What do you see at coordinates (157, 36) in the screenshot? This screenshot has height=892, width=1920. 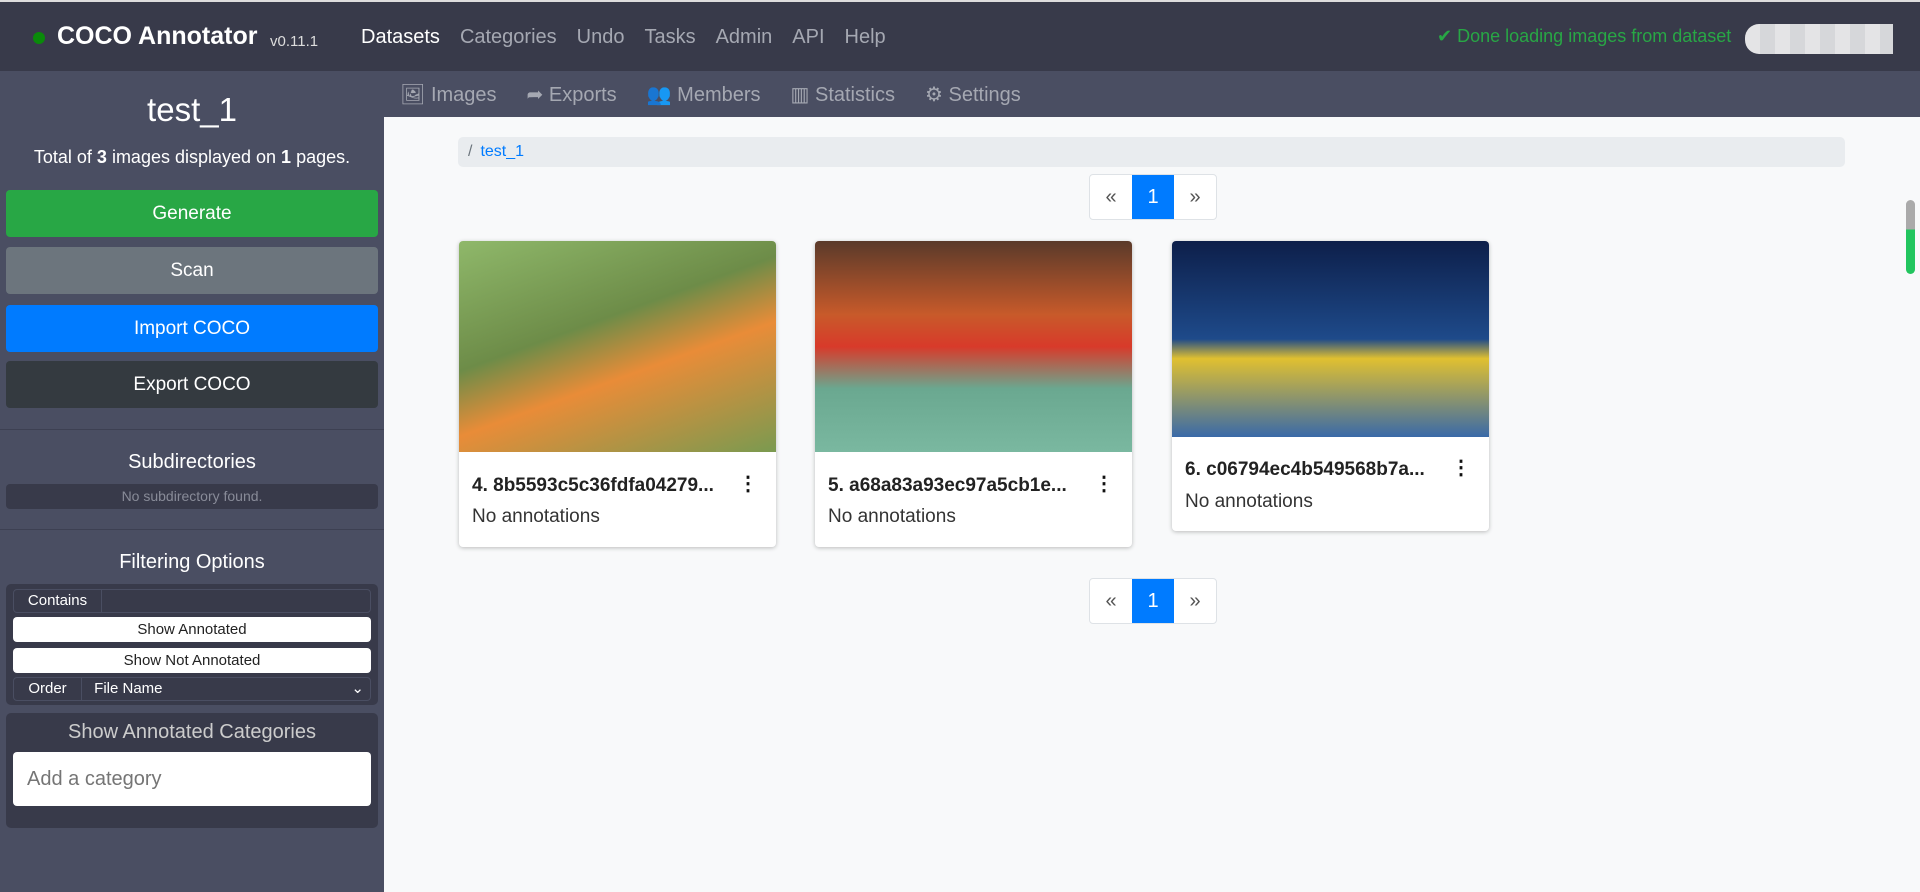 I see `app-title: COCO Annotator` at bounding box center [157, 36].